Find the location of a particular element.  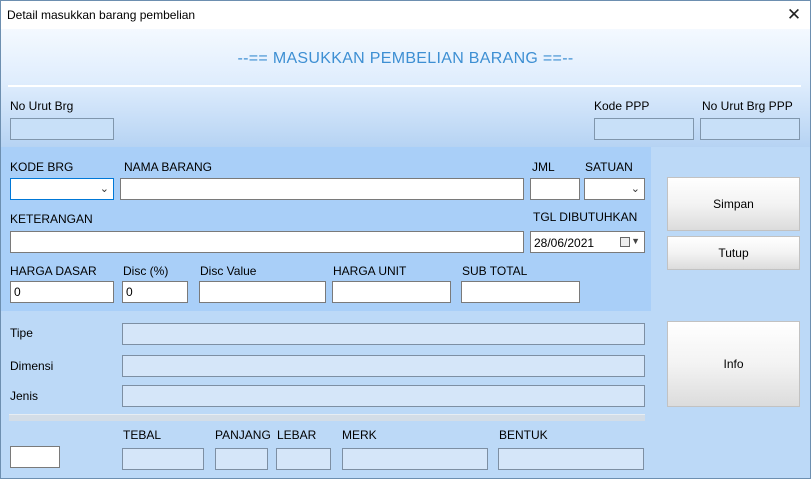

kode-brg-label: KODE BRG is located at coordinates (42, 167).